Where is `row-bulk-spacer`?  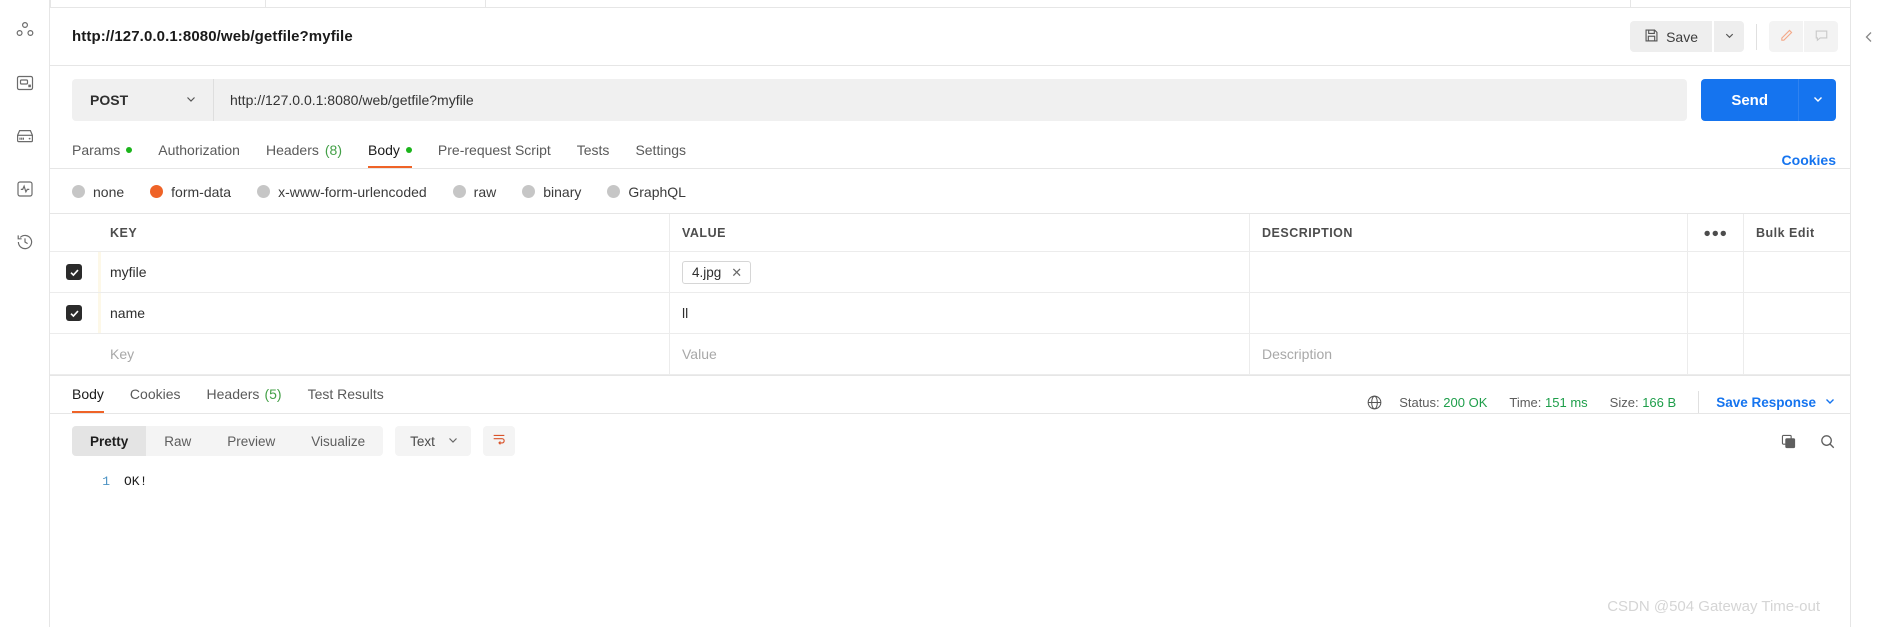
row-bulk-spacer is located at coordinates (1797, 313).